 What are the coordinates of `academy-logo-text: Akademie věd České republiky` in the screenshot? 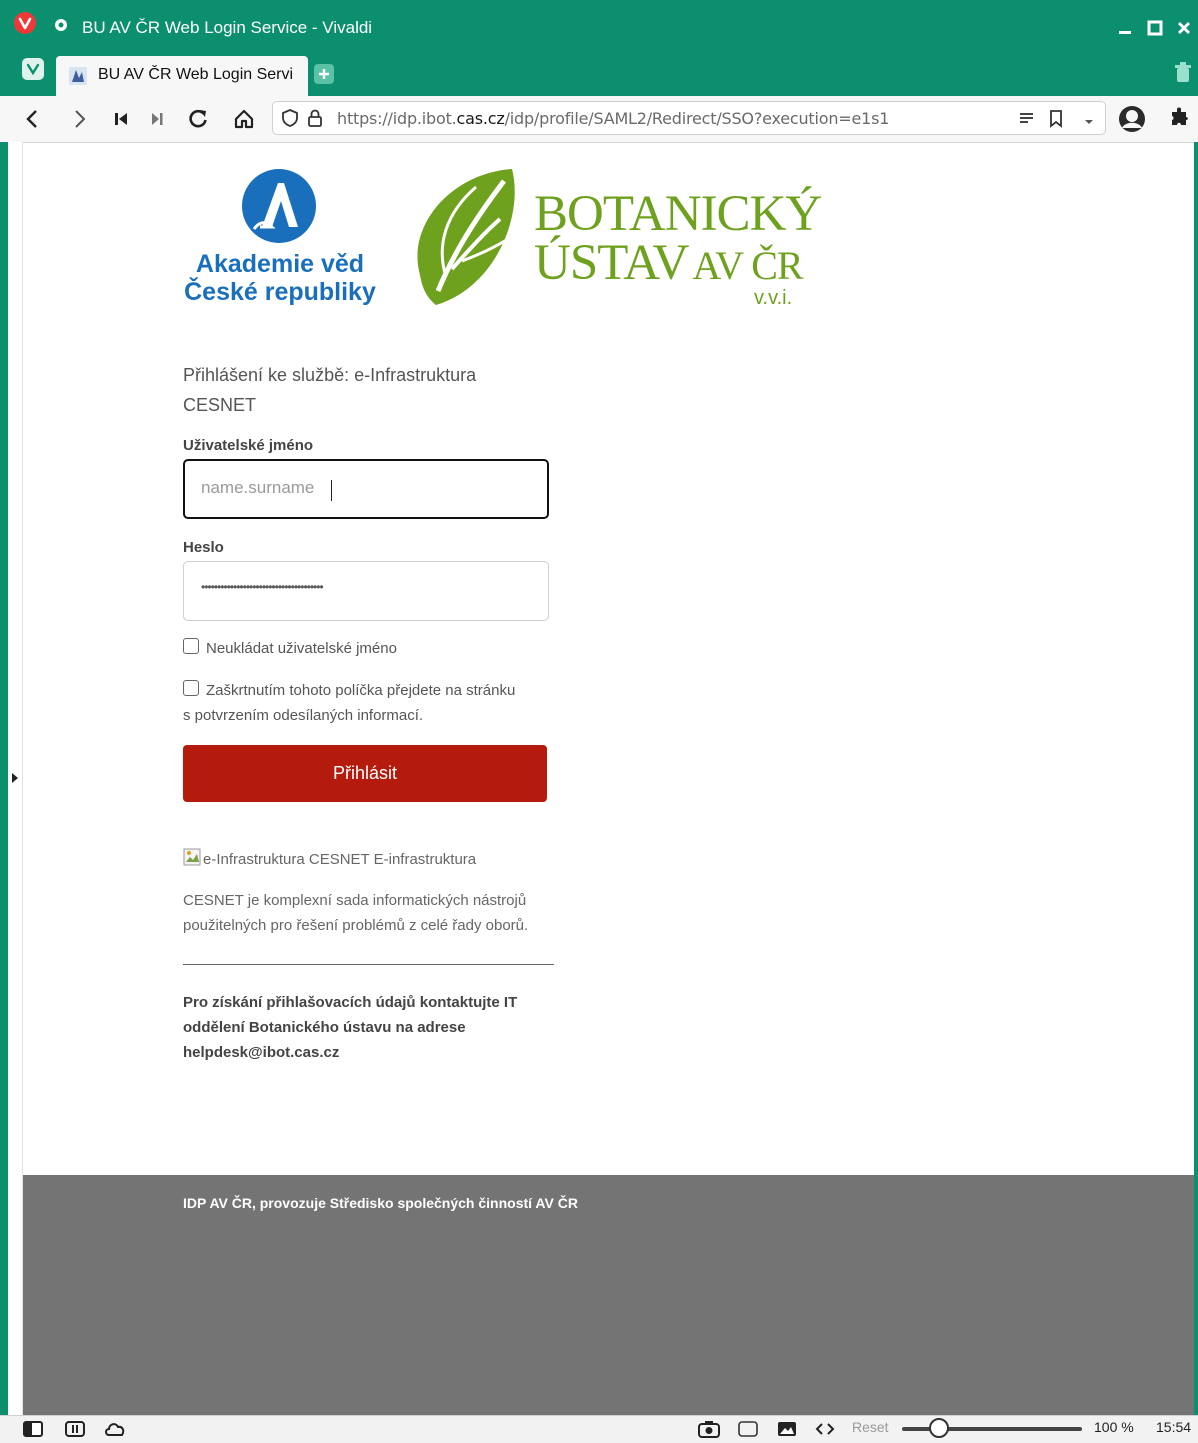 It's located at (280, 278).